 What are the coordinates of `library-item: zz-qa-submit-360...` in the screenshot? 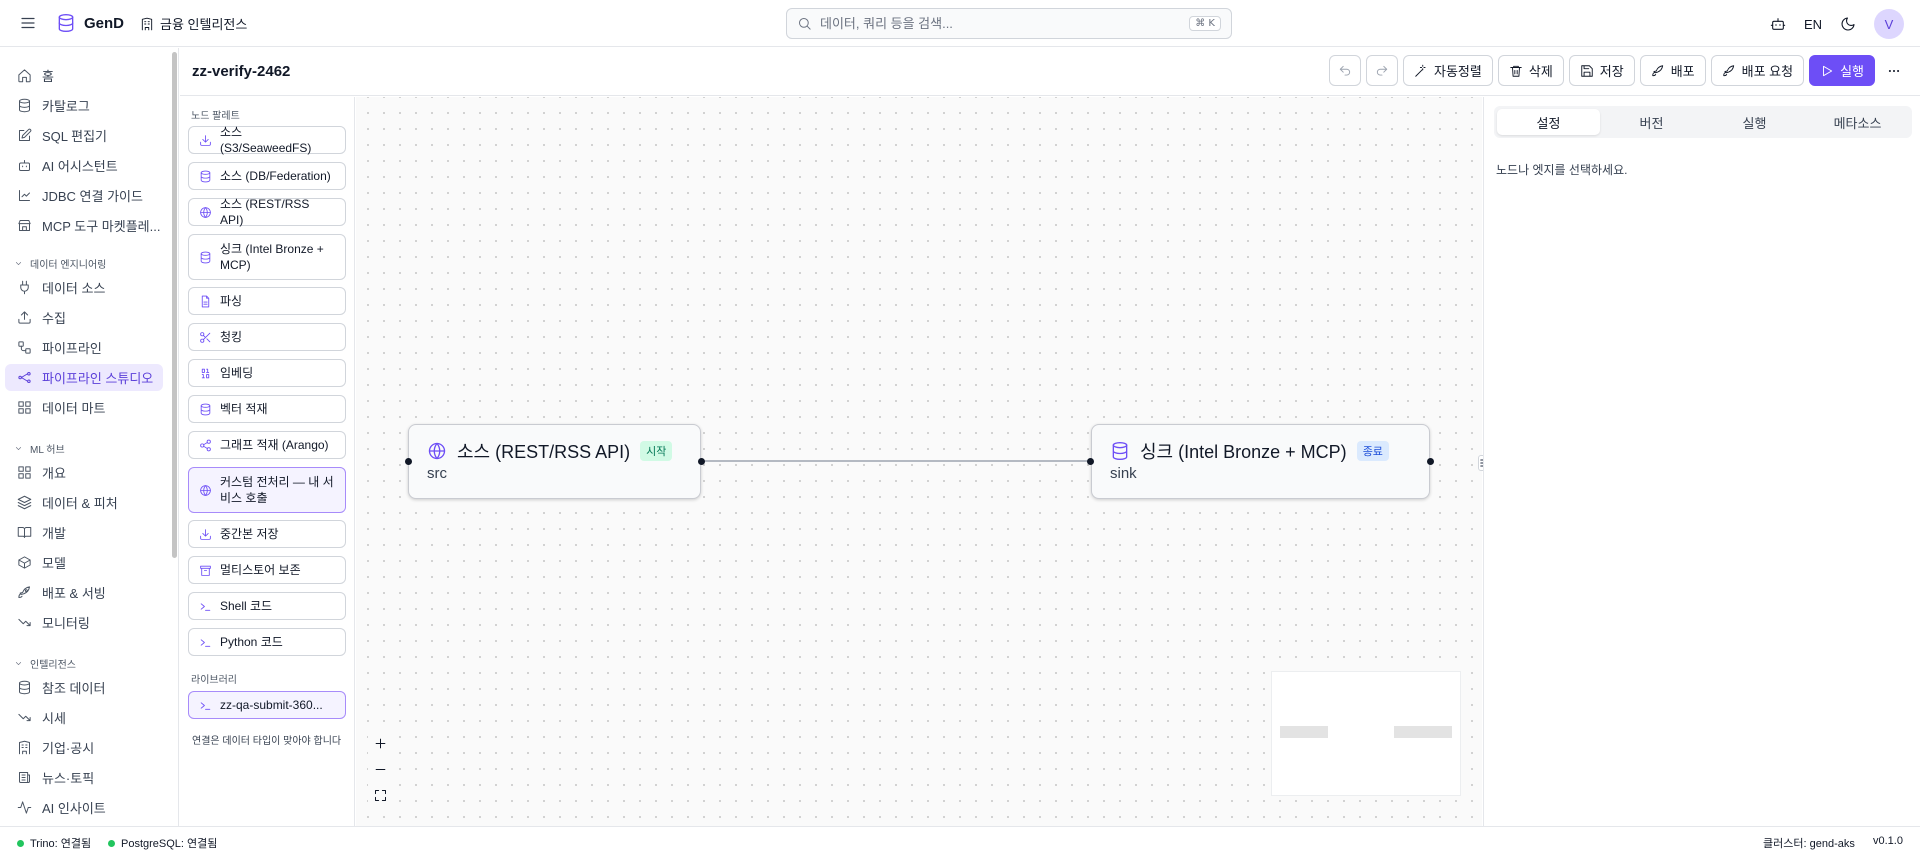 It's located at (267, 705).